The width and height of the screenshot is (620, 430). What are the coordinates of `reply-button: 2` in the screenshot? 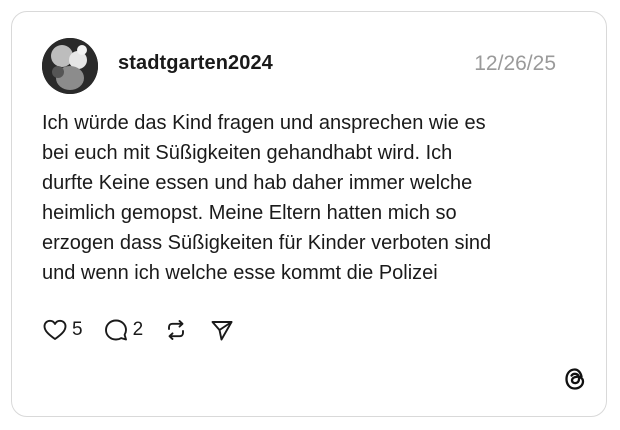 It's located at (123, 330).